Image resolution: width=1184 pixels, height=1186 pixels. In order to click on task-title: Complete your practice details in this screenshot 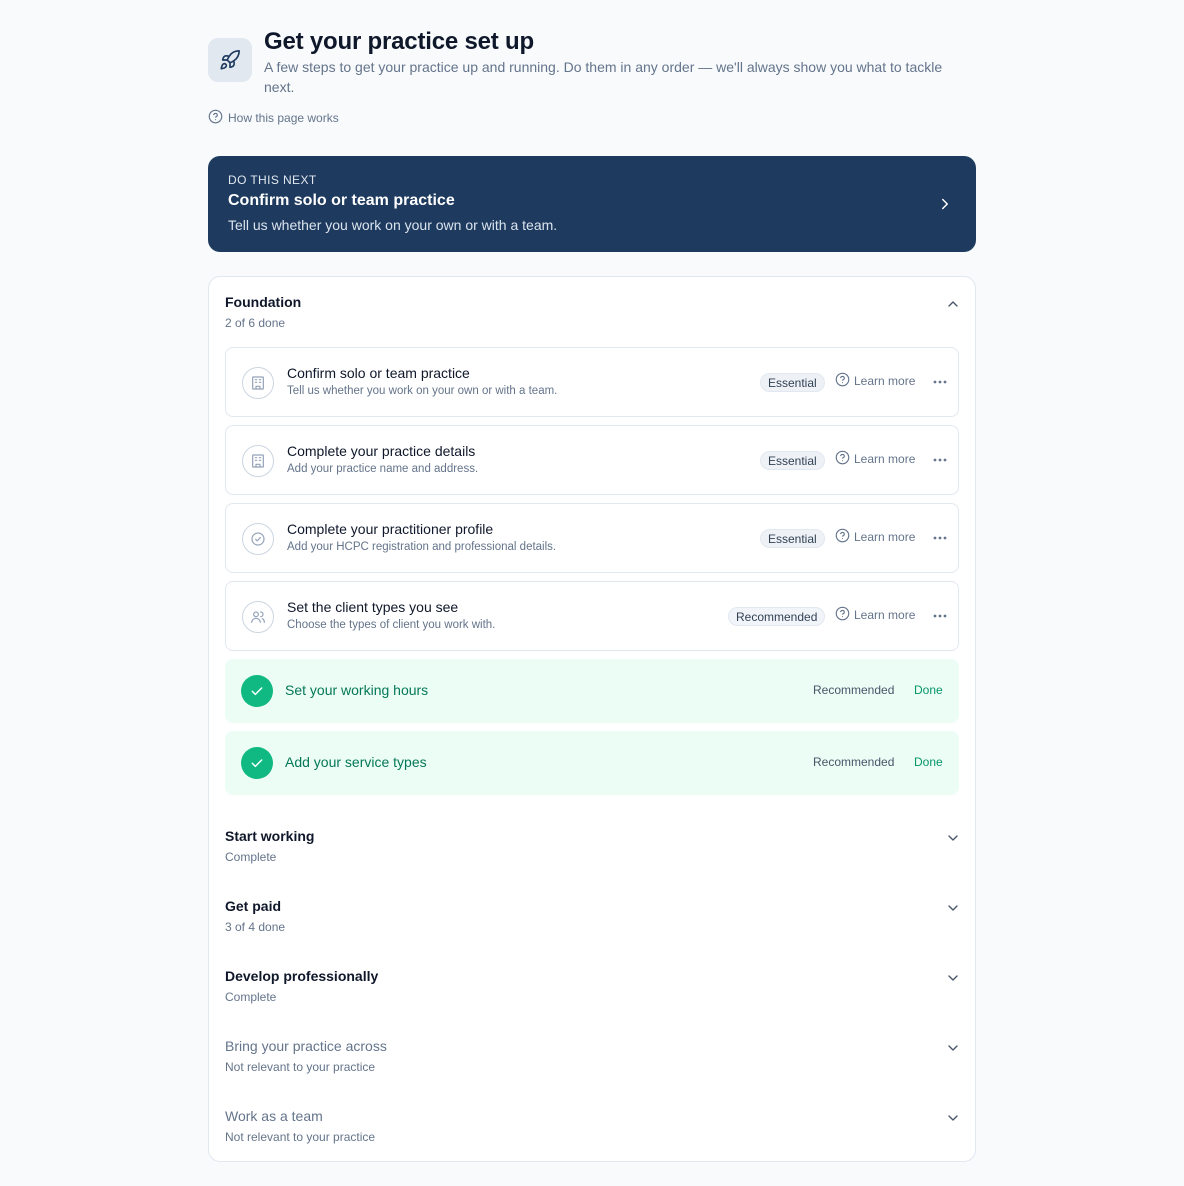, I will do `click(381, 451)`.